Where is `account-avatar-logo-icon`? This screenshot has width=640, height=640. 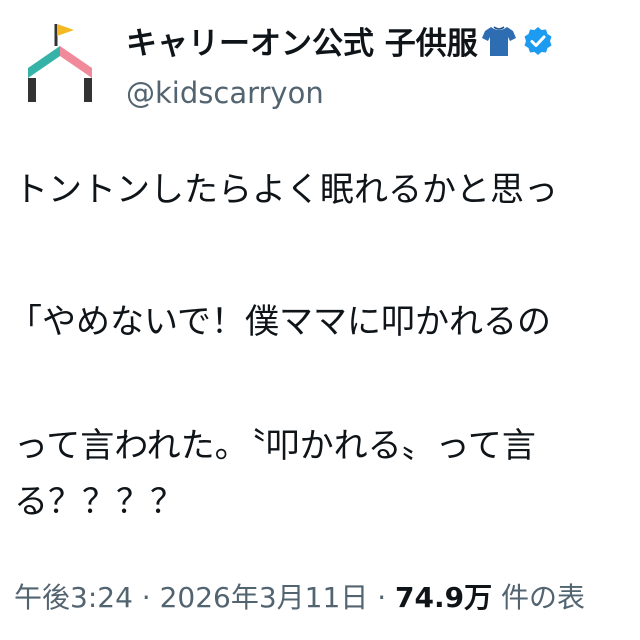
account-avatar-logo-icon is located at coordinates (60, 62).